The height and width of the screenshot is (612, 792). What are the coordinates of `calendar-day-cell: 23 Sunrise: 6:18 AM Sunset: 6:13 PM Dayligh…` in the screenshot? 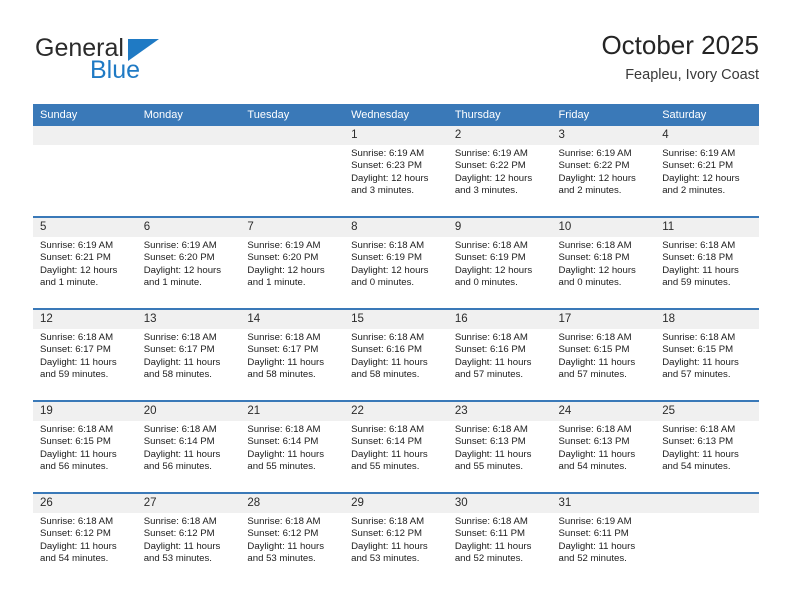 It's located at (499, 446).